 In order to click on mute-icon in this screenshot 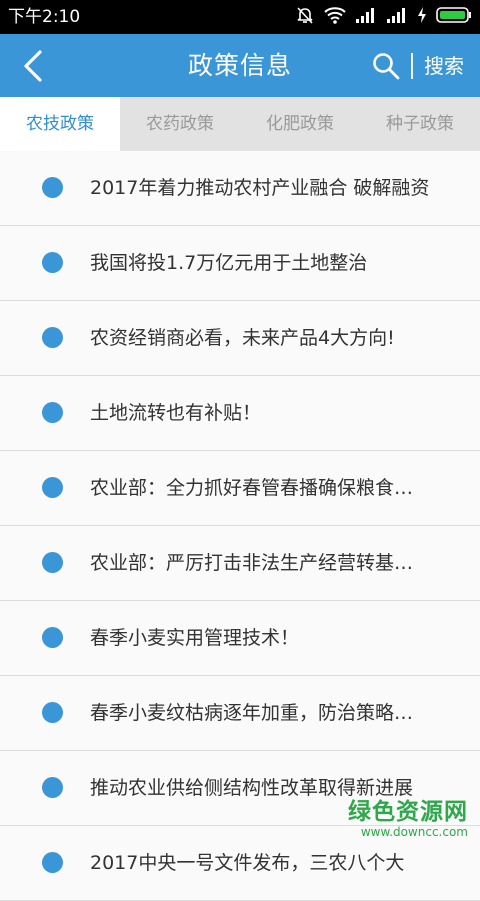, I will do `click(305, 17)`.